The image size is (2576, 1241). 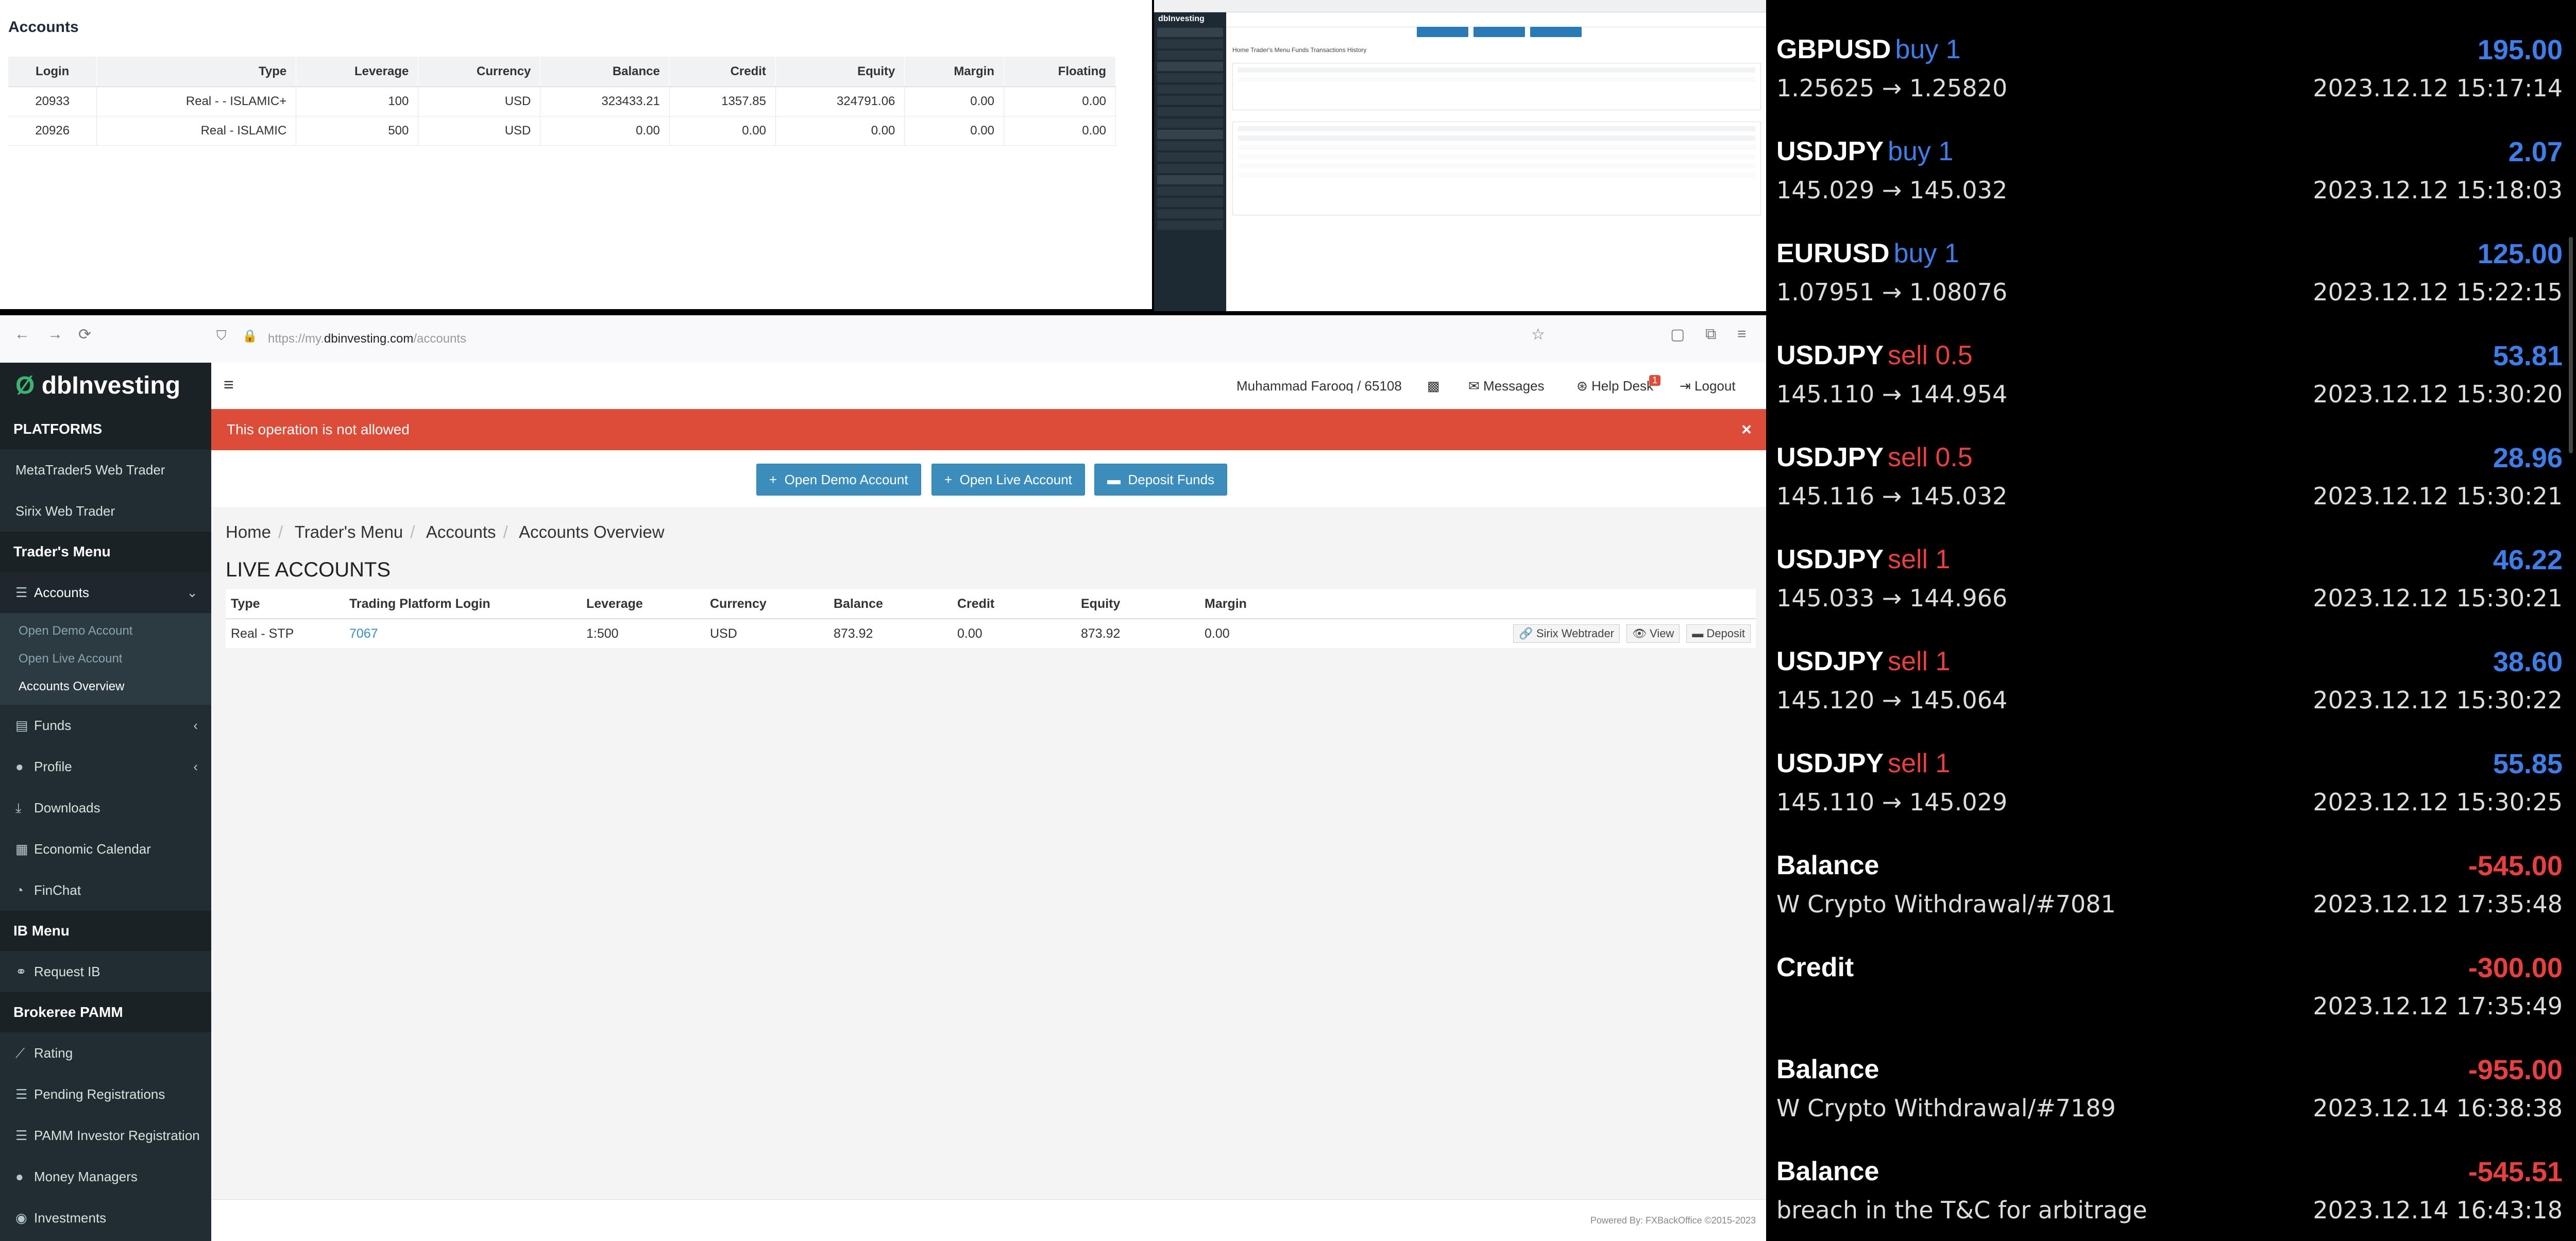 I want to click on cell-margin: 0.00, so click(x=1261, y=634).